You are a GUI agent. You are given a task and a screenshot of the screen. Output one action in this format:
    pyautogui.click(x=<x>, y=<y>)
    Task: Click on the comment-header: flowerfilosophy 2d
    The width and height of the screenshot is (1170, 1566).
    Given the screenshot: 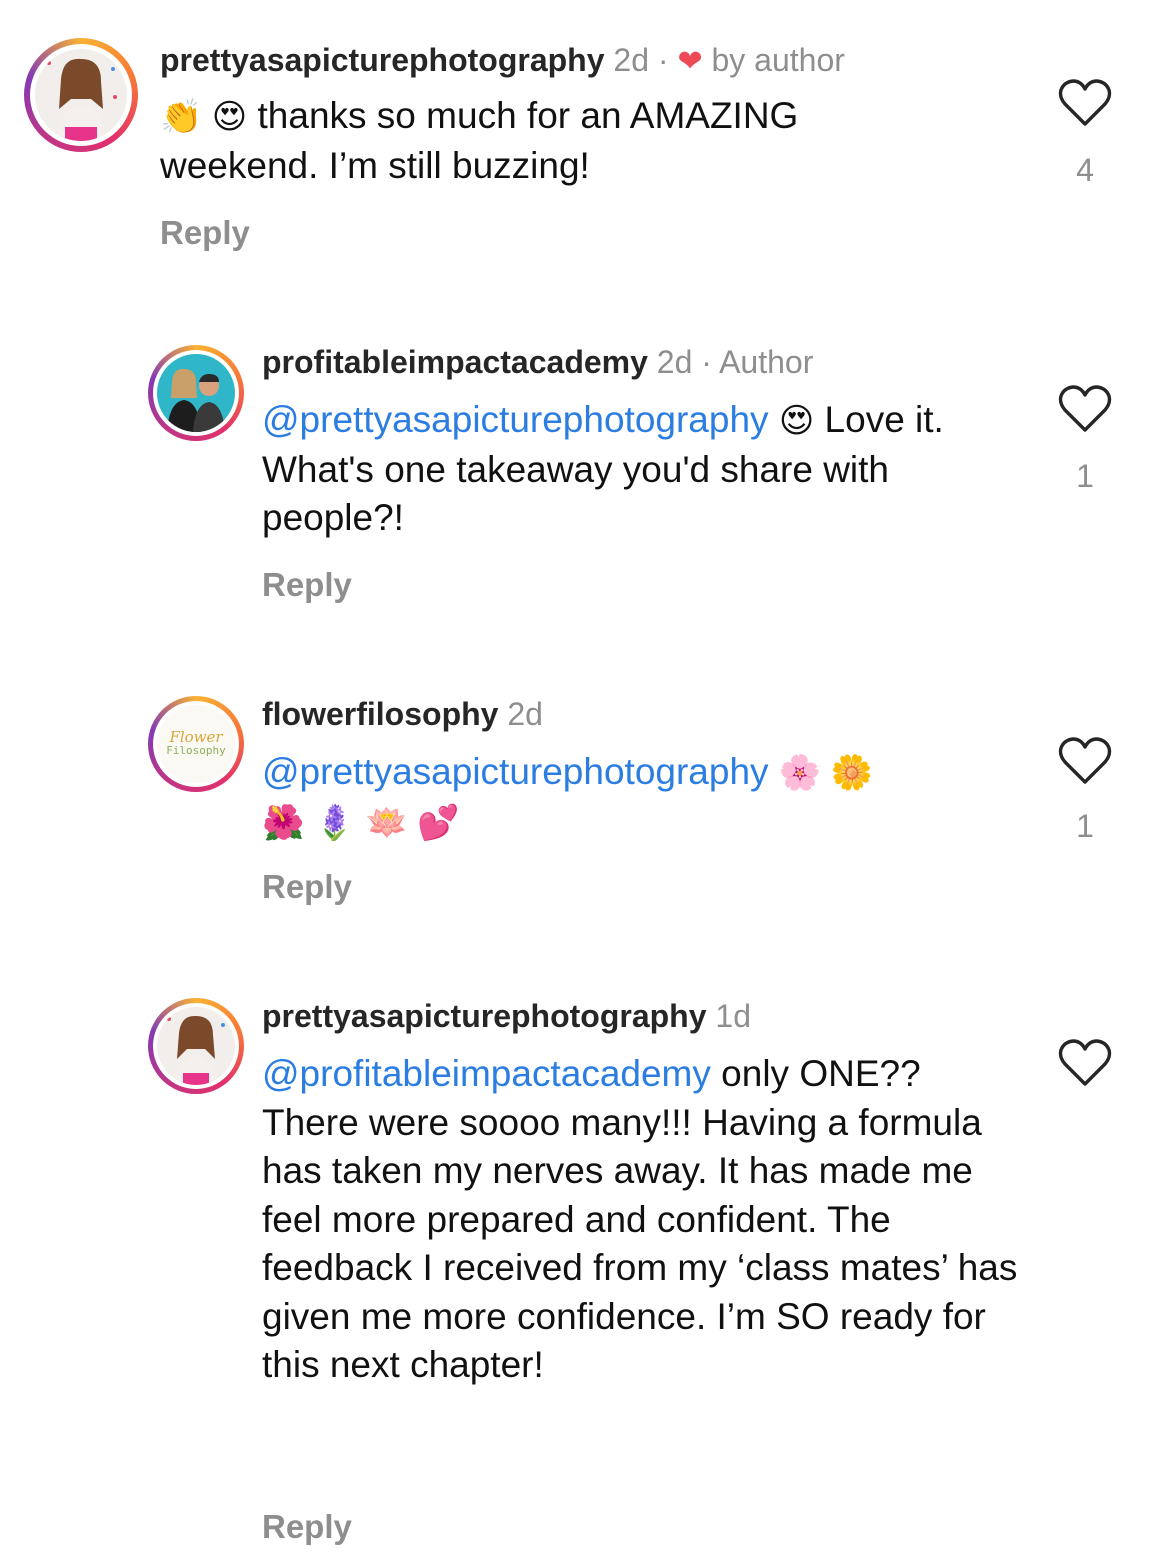 What is the action you would take?
    pyautogui.click(x=402, y=714)
    